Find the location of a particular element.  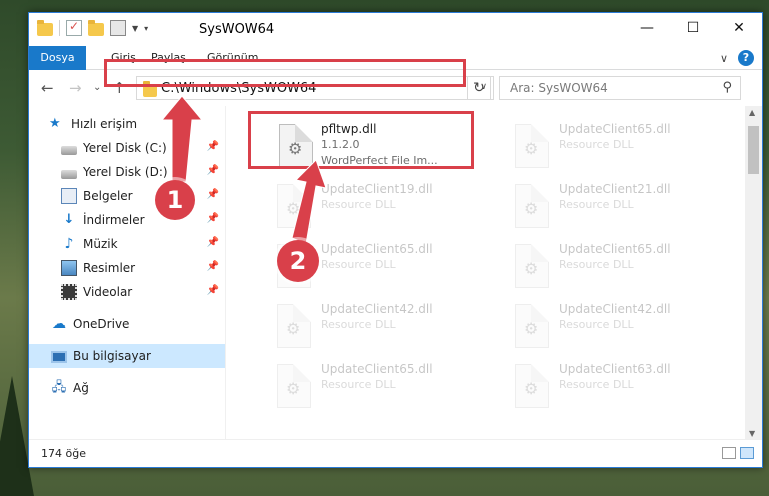

search-box: Ara: SysWOW64 ⚲ is located at coordinates (620, 88).